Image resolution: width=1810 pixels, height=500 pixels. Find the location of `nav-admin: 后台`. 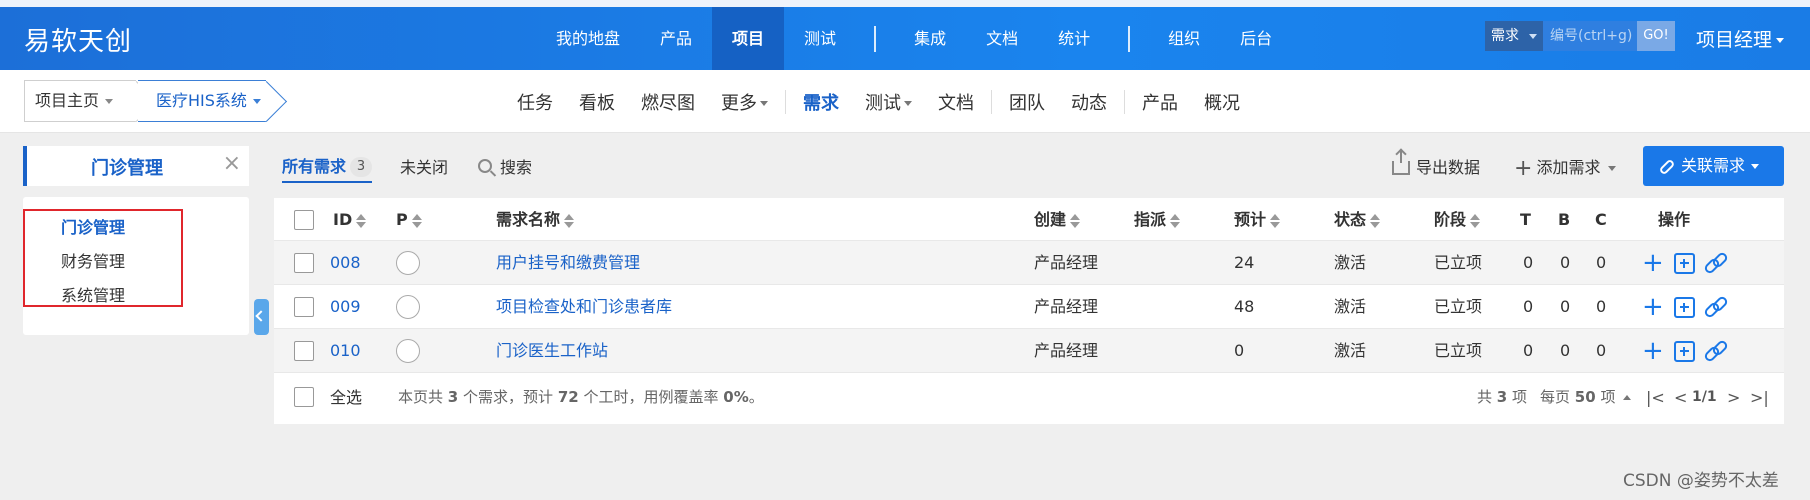

nav-admin: 后台 is located at coordinates (1256, 38).